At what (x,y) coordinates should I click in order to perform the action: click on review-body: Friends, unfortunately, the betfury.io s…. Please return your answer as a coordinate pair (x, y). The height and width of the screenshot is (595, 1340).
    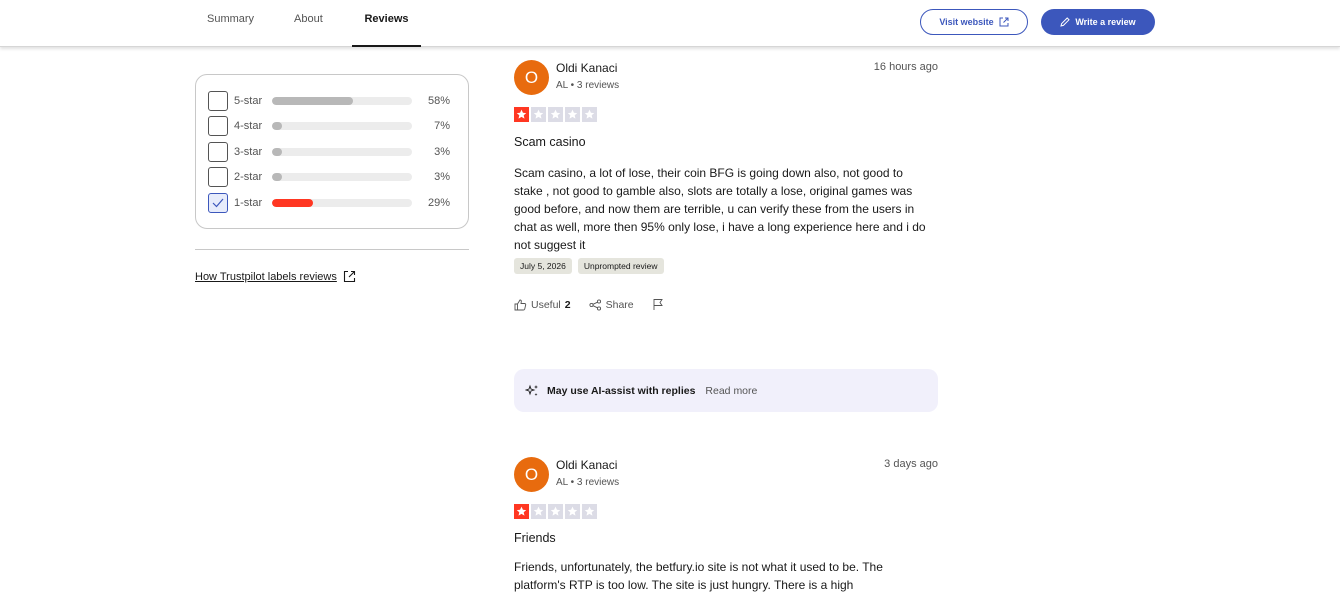
    Looking at the image, I should click on (698, 576).